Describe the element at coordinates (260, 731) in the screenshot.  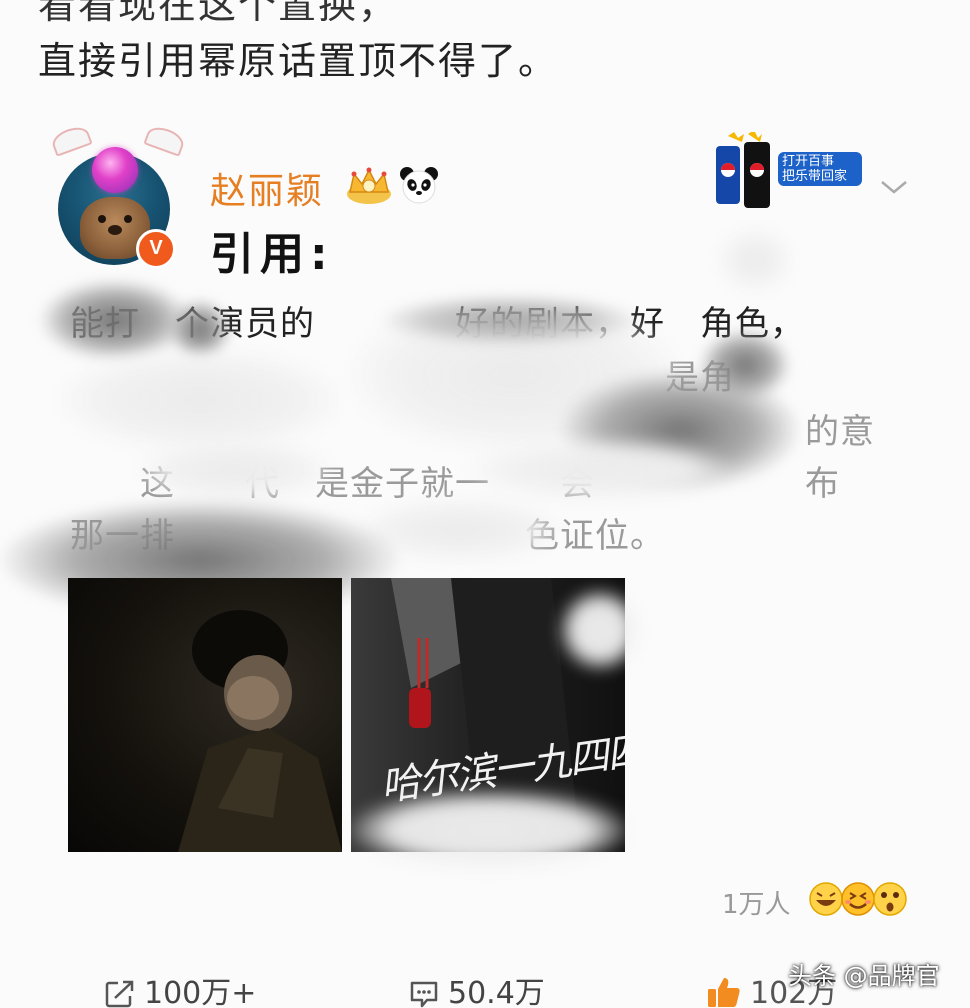
I see `man-portrait-image` at that location.